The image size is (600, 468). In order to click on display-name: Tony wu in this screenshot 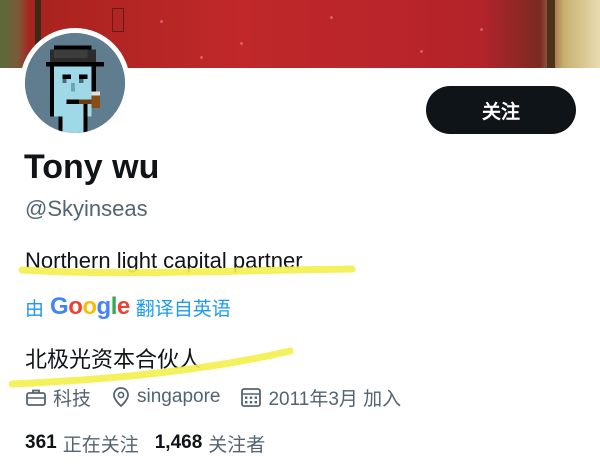, I will do `click(92, 167)`.